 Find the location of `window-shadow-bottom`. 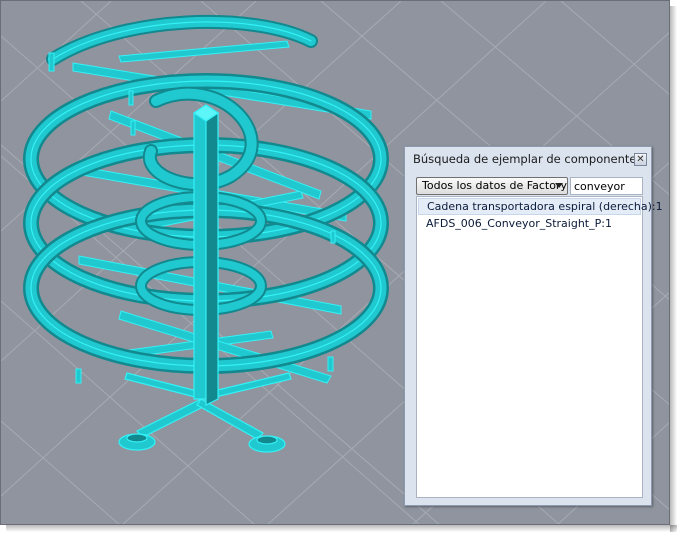

window-shadow-bottom is located at coordinates (341, 528).